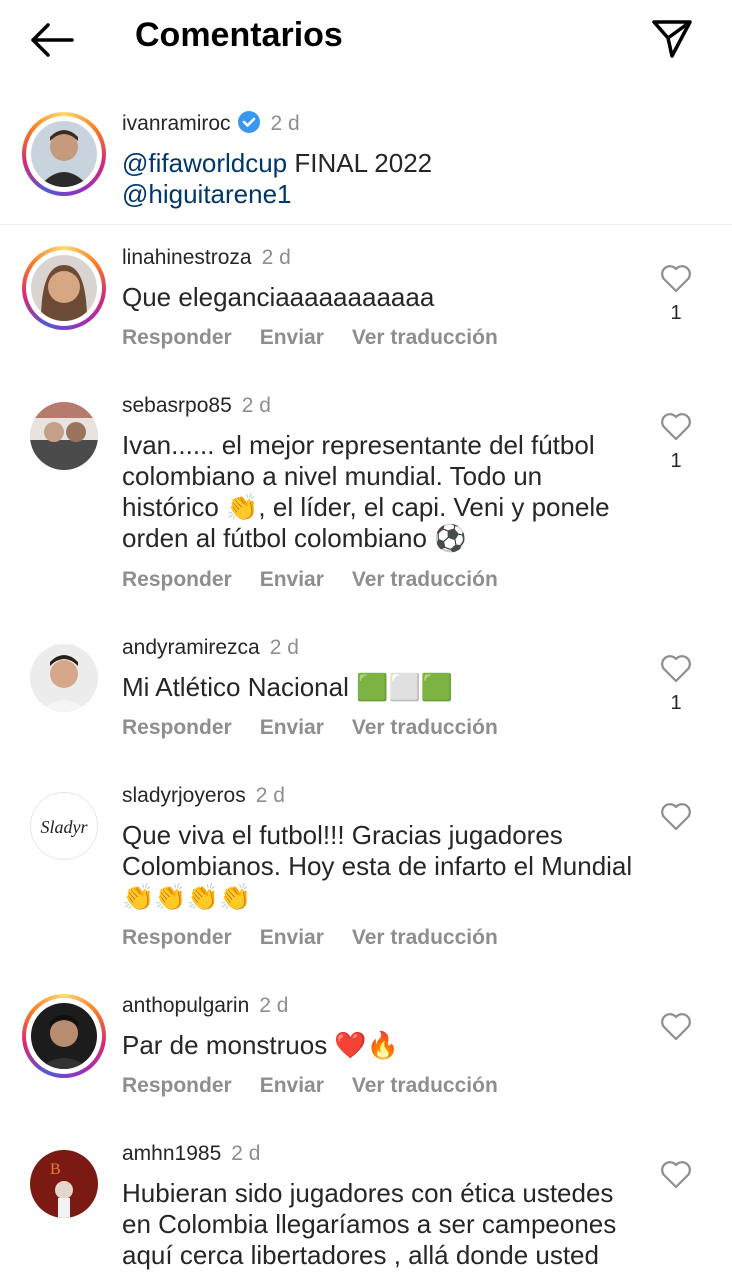 The image size is (732, 1280). What do you see at coordinates (171, 1153) in the screenshot?
I see `username: amhn1985` at bounding box center [171, 1153].